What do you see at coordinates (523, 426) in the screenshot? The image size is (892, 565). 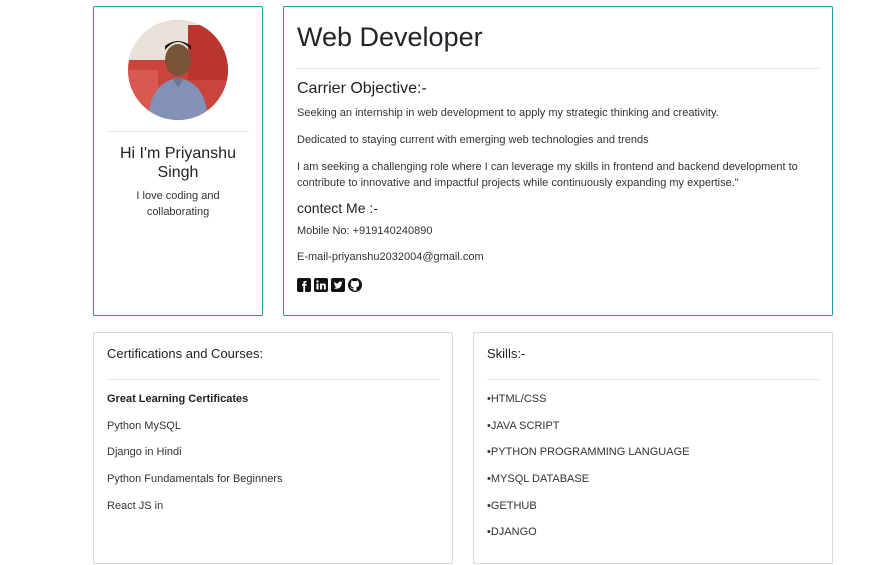 I see `list-item: •JAVA SCRIPT` at bounding box center [523, 426].